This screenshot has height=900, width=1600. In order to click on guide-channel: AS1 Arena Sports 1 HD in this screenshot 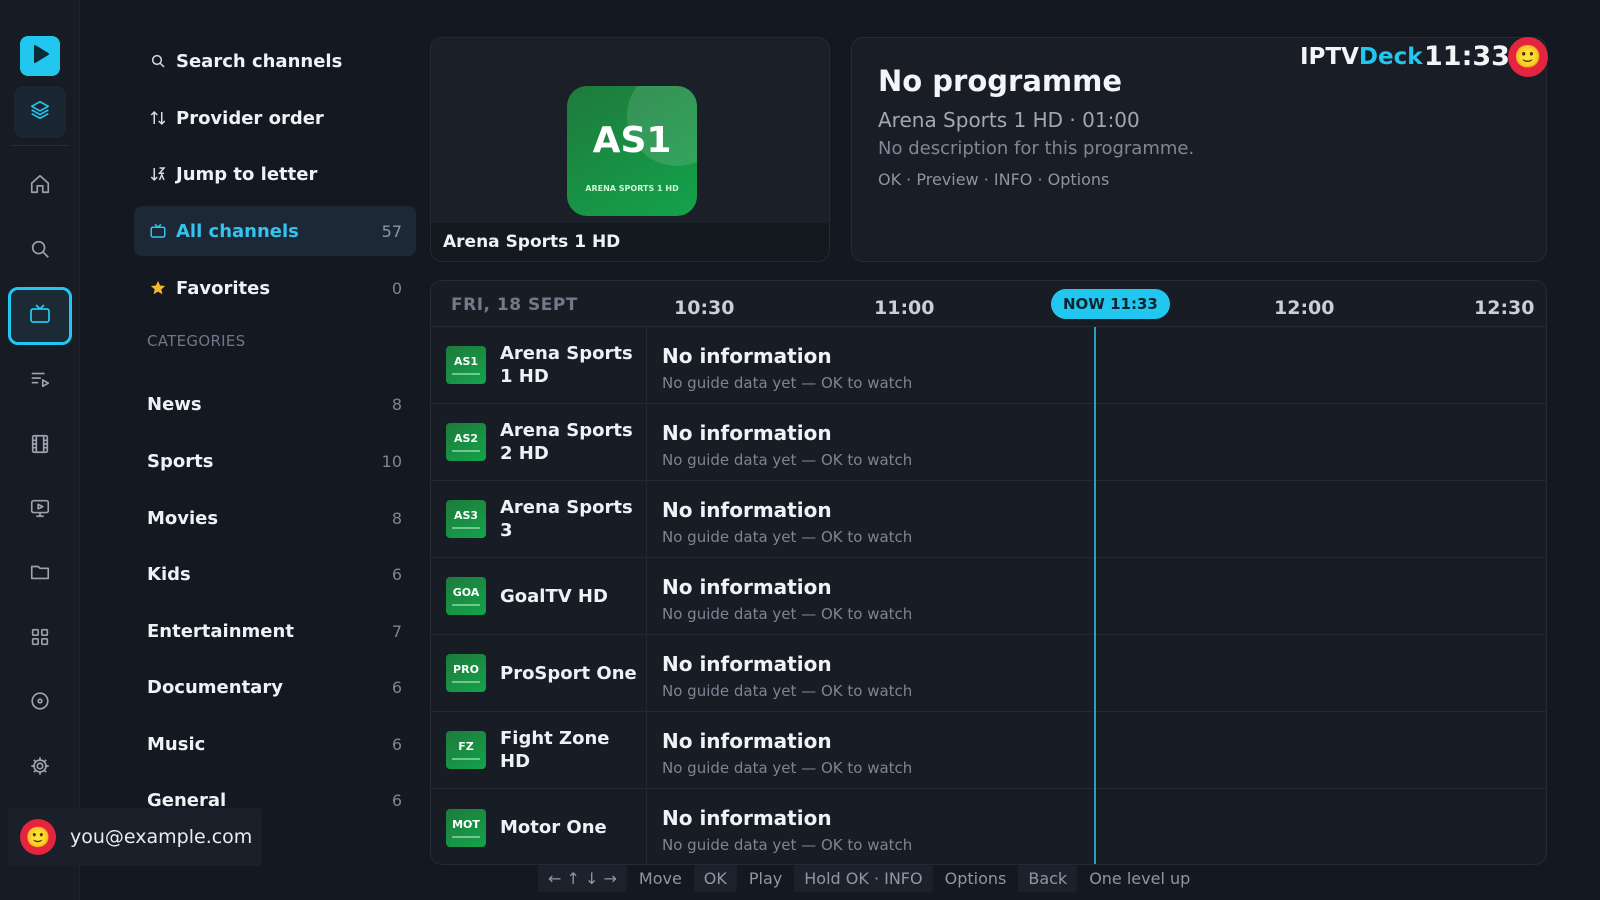, I will do `click(539, 365)`.